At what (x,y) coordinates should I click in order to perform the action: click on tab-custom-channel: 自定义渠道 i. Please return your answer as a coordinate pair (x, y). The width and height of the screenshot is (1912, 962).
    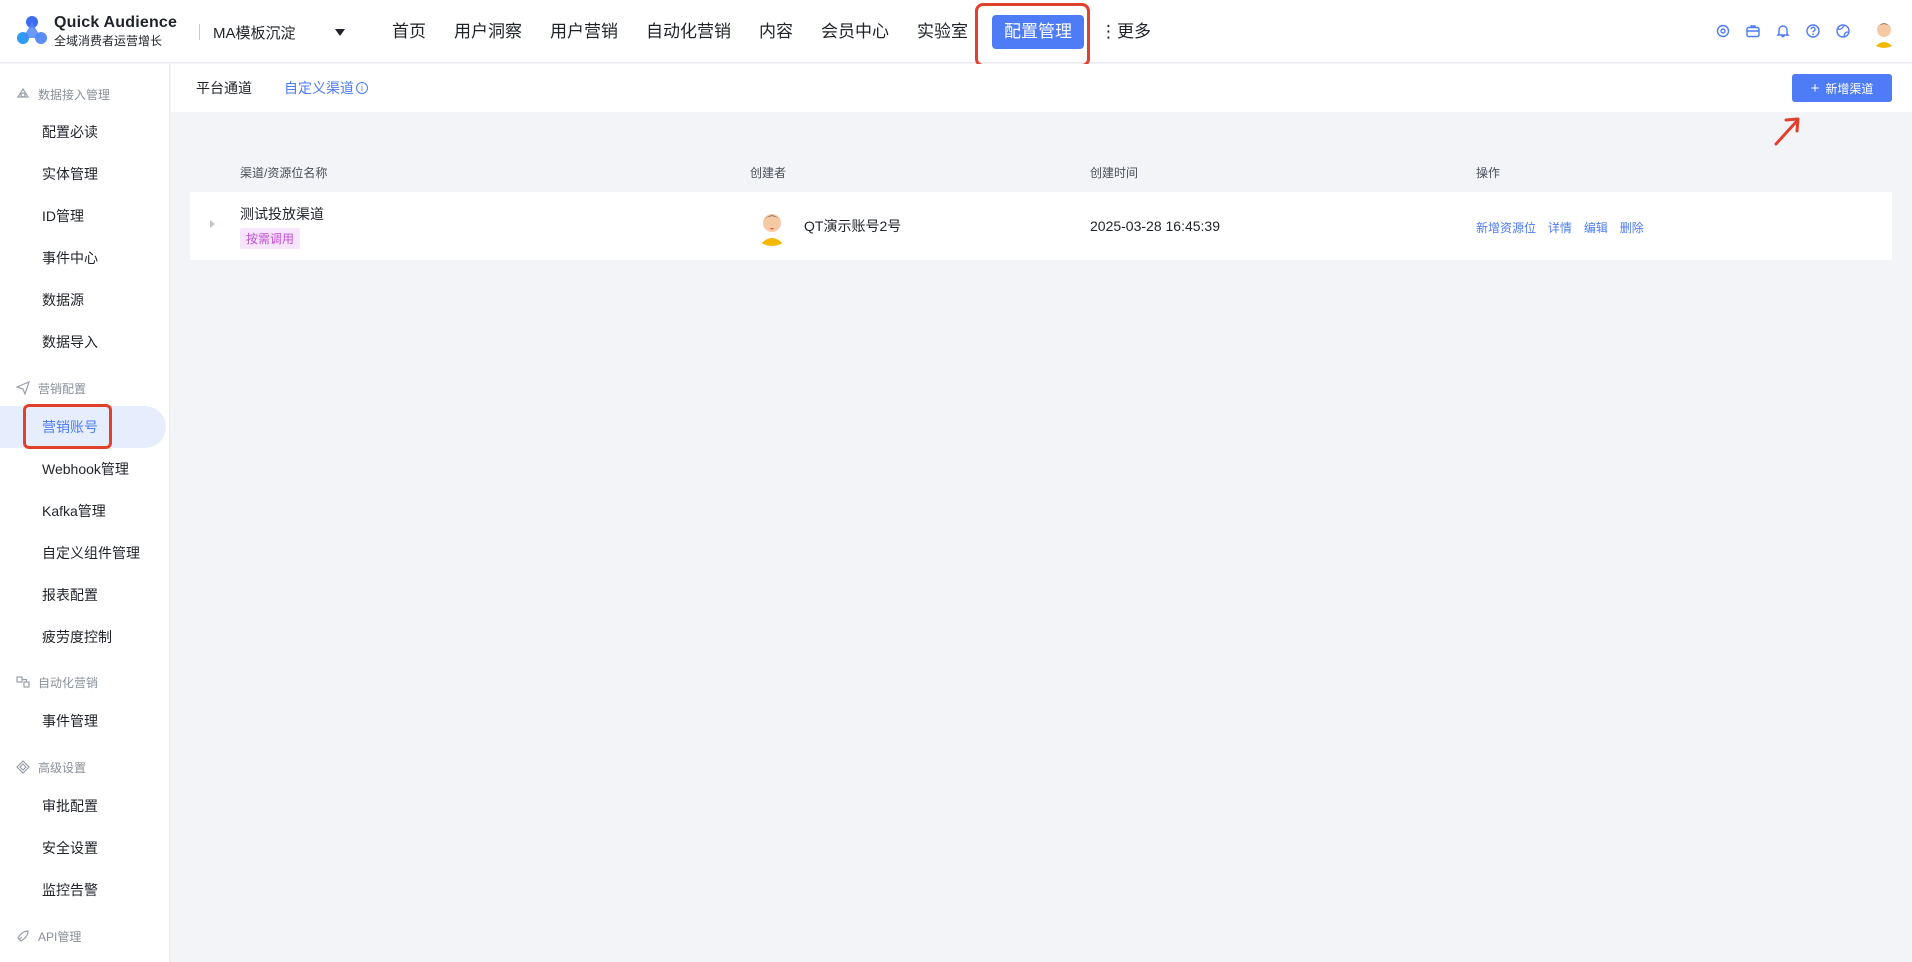
    Looking at the image, I should click on (310, 88).